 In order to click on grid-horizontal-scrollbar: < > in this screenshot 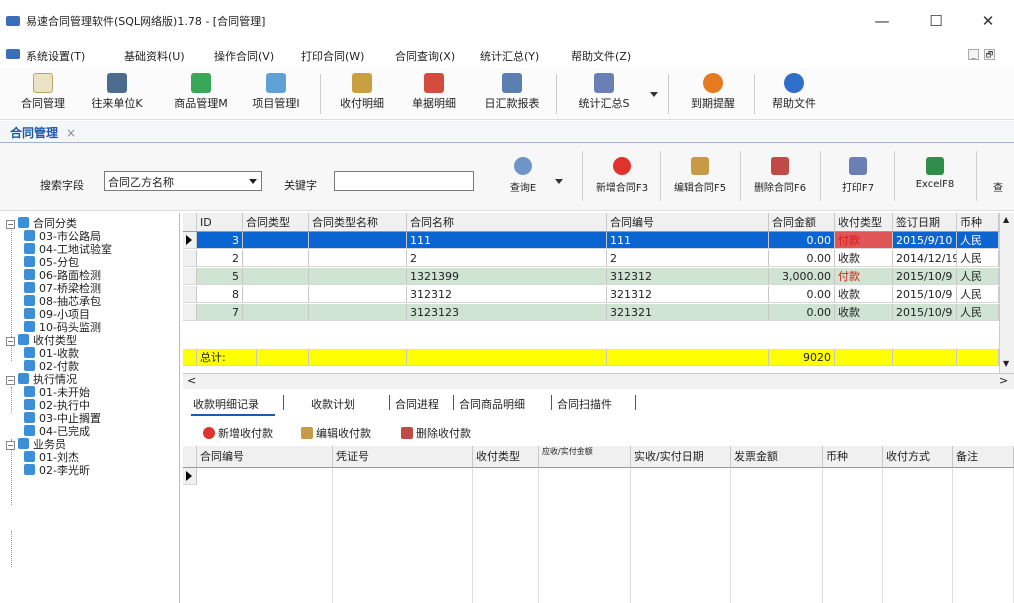, I will do `click(598, 381)`.